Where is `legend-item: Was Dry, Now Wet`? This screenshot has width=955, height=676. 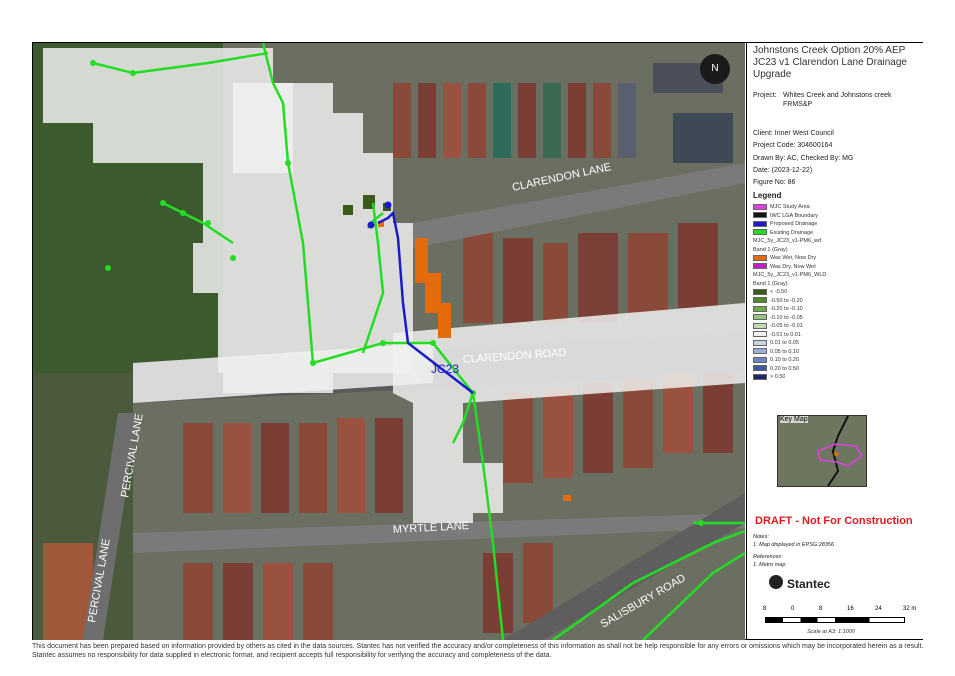
legend-item: Was Dry, Now Wet is located at coordinates (784, 267).